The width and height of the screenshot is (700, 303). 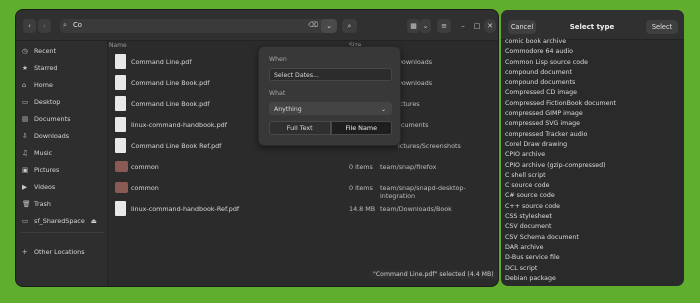 I want to click on sidebar-item-label: Downloads, so click(x=52, y=135).